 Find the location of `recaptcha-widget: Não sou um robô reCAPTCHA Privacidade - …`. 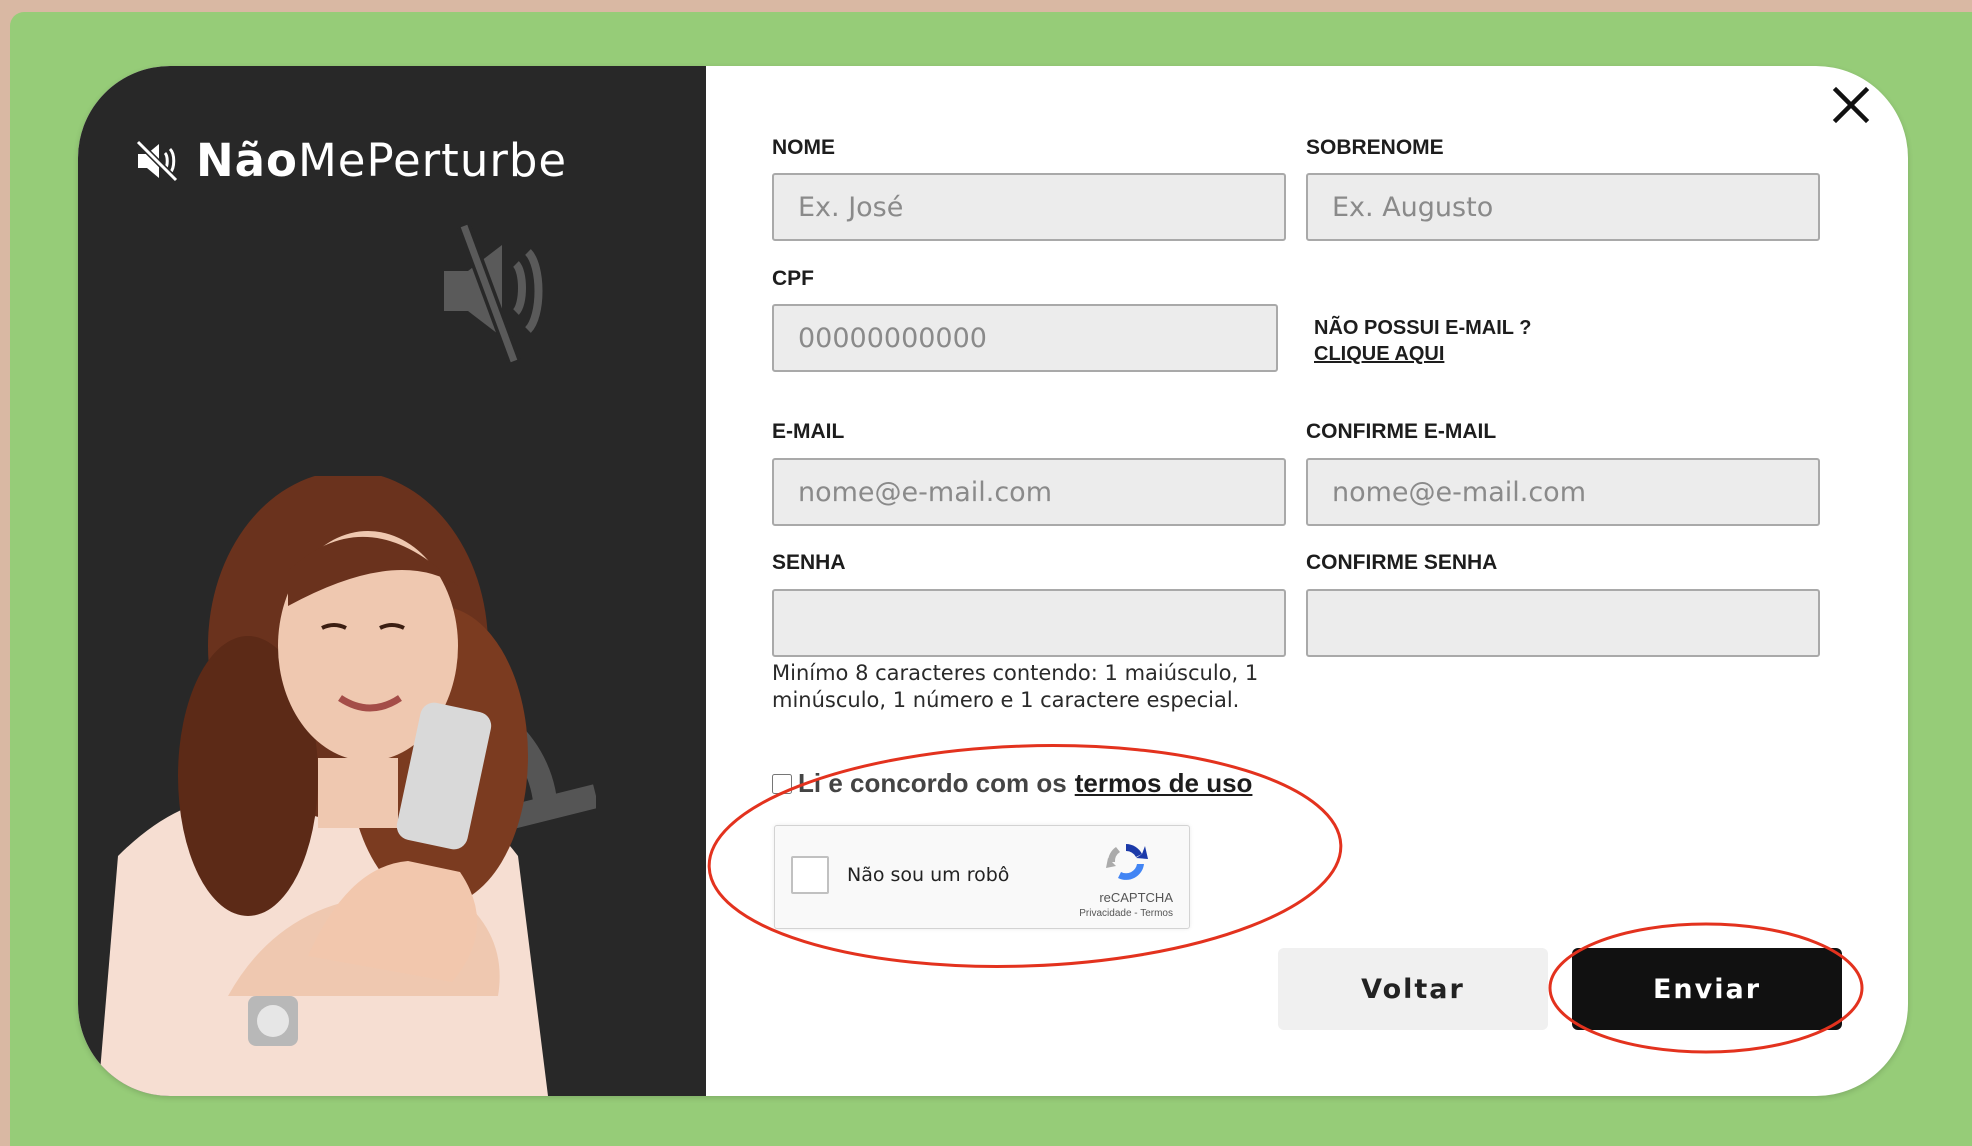

recaptcha-widget: Não sou um robô reCAPTCHA Privacidade - … is located at coordinates (982, 877).